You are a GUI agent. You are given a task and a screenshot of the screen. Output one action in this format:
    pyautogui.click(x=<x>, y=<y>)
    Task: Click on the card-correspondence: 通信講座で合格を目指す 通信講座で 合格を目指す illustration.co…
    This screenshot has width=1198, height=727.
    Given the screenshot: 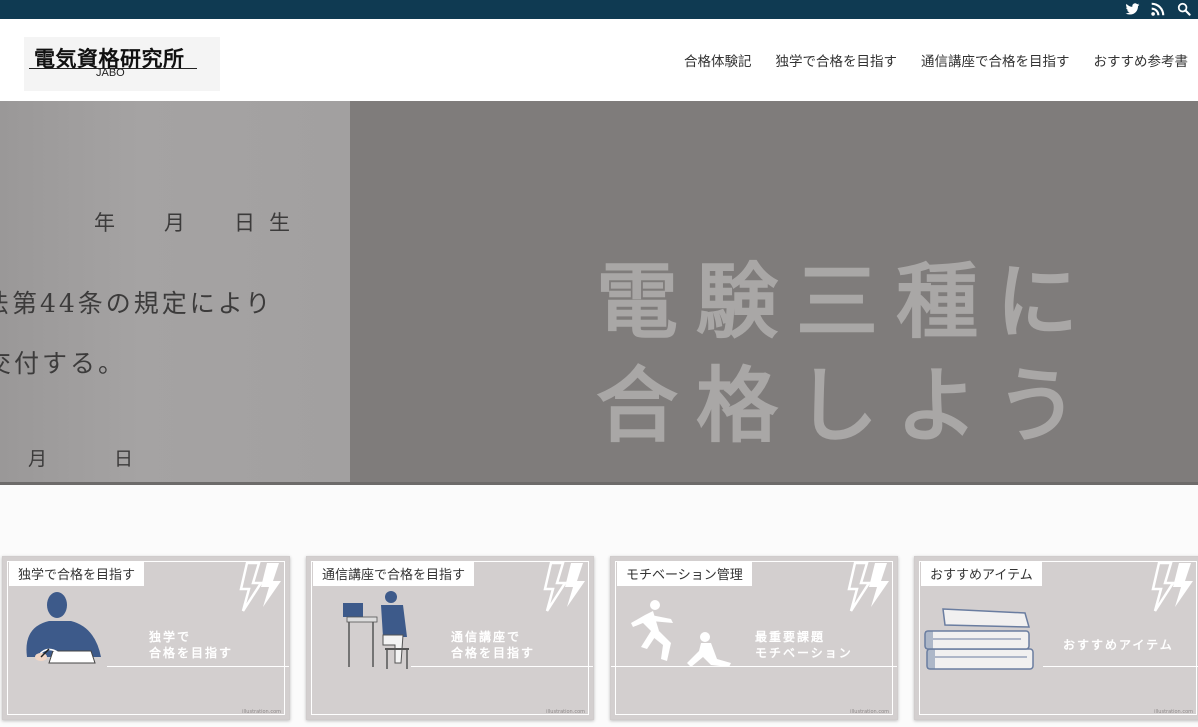 What is the action you would take?
    pyautogui.click(x=450, y=638)
    